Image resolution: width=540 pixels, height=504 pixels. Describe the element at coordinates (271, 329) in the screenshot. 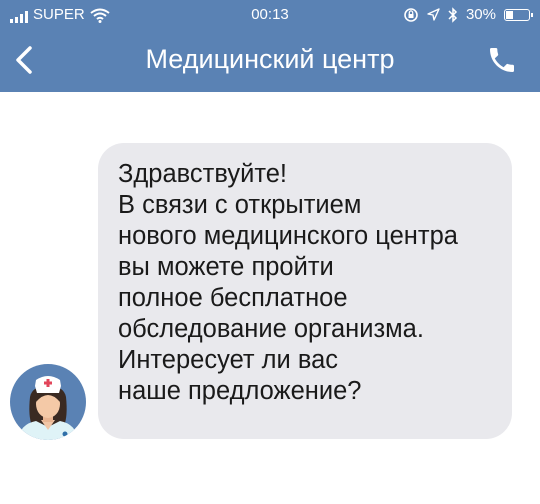

I see `message-line: обследование организма.` at that location.